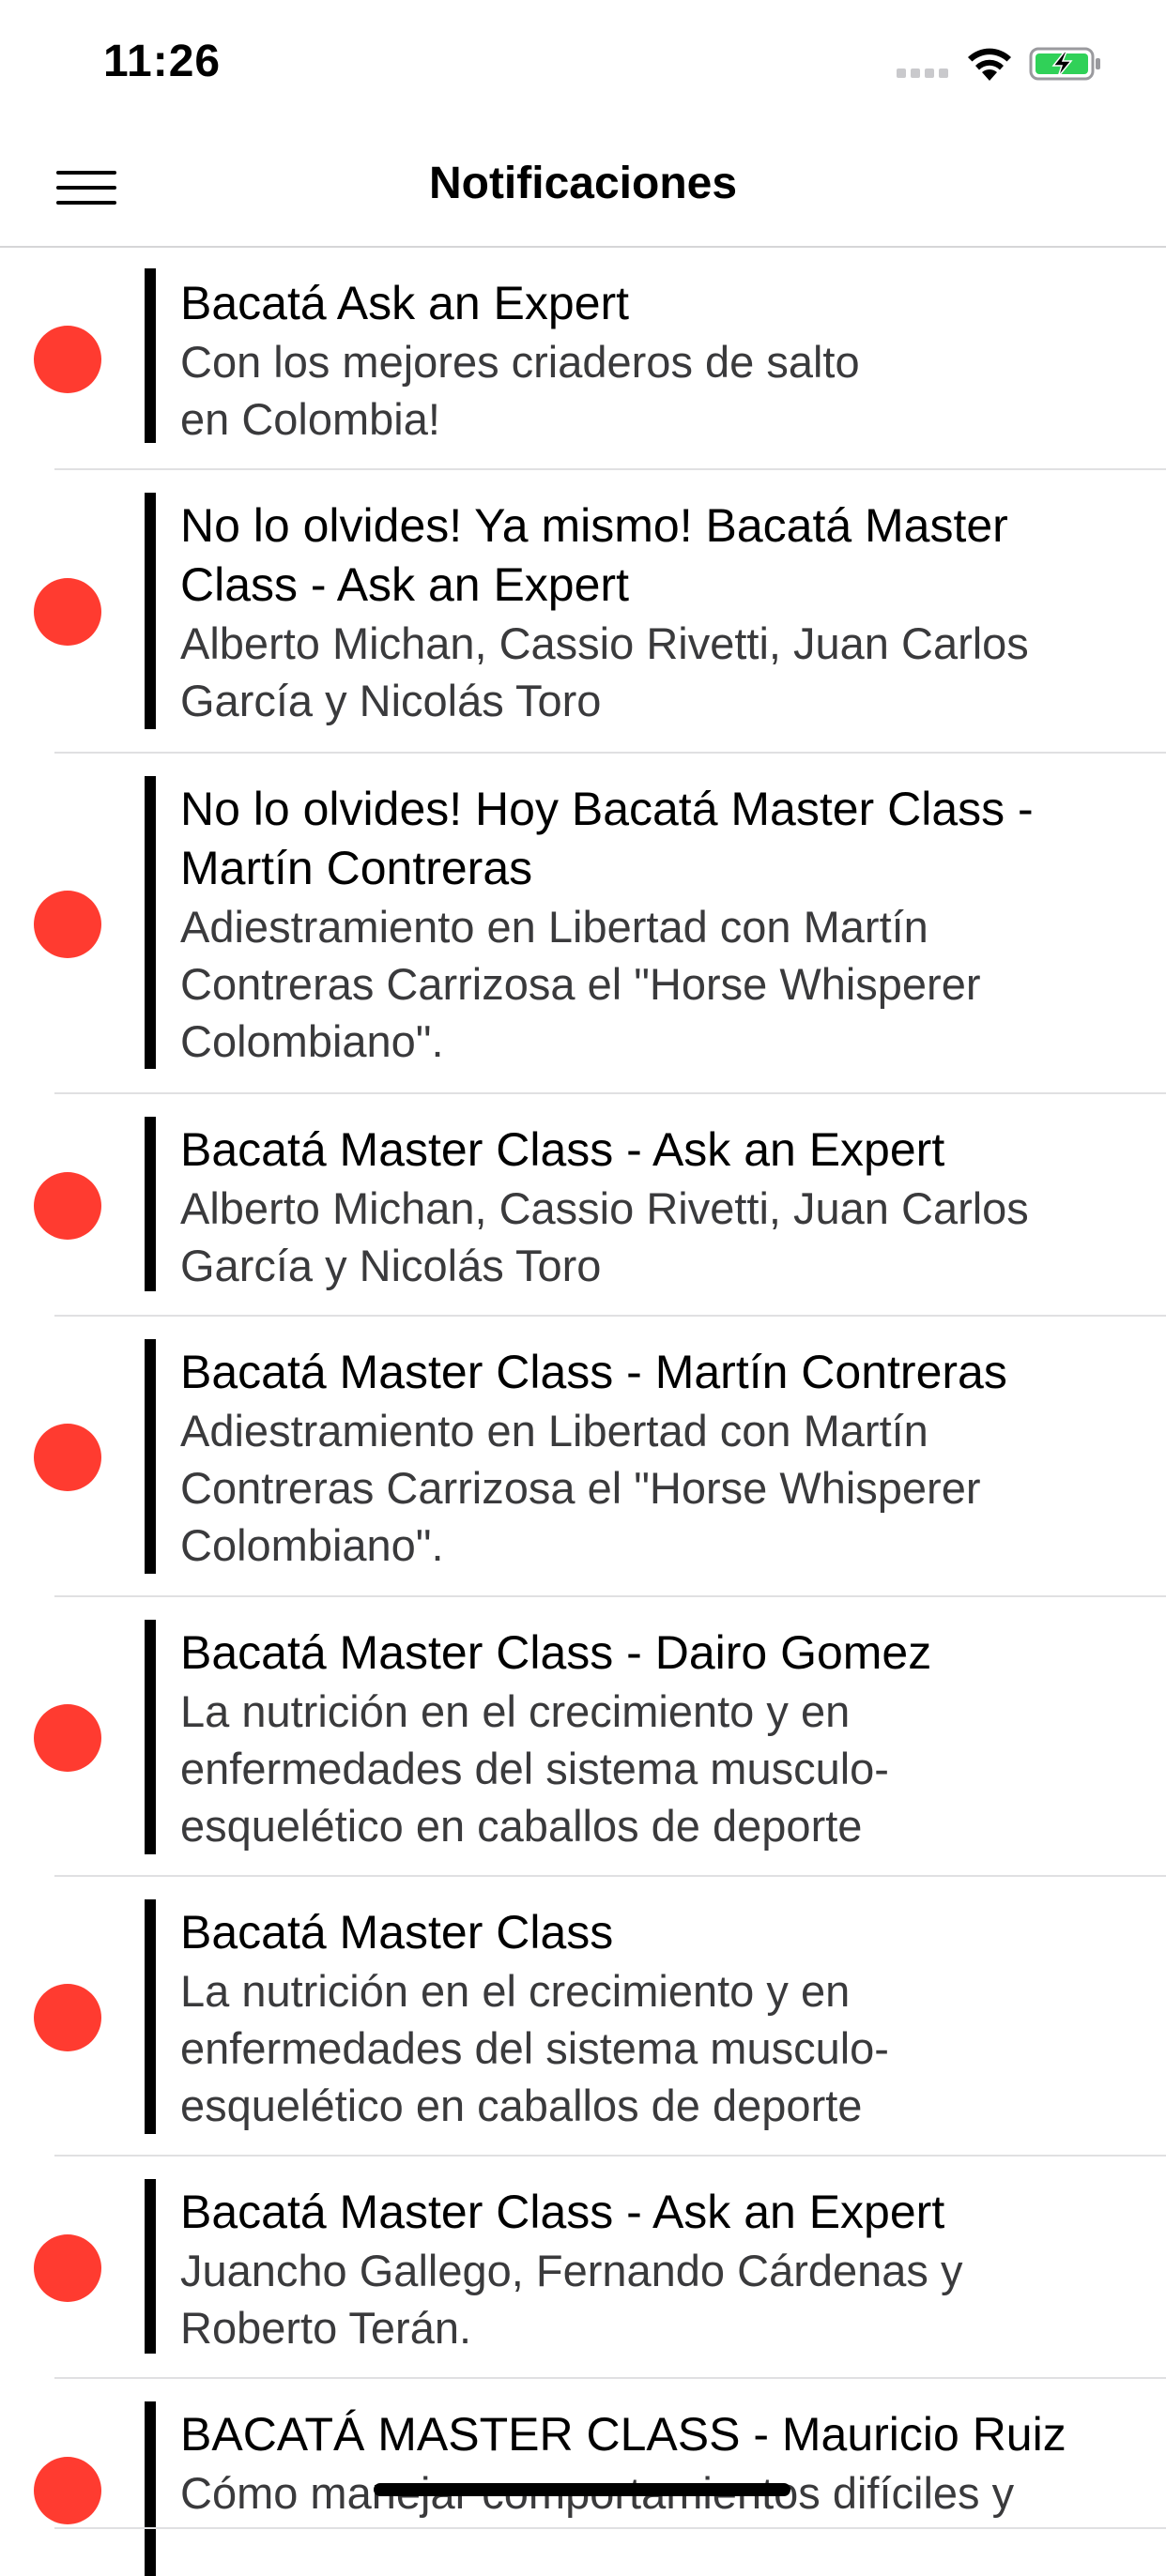 This screenshot has width=1166, height=2576. I want to click on battery-charging-icon, so click(1064, 64).